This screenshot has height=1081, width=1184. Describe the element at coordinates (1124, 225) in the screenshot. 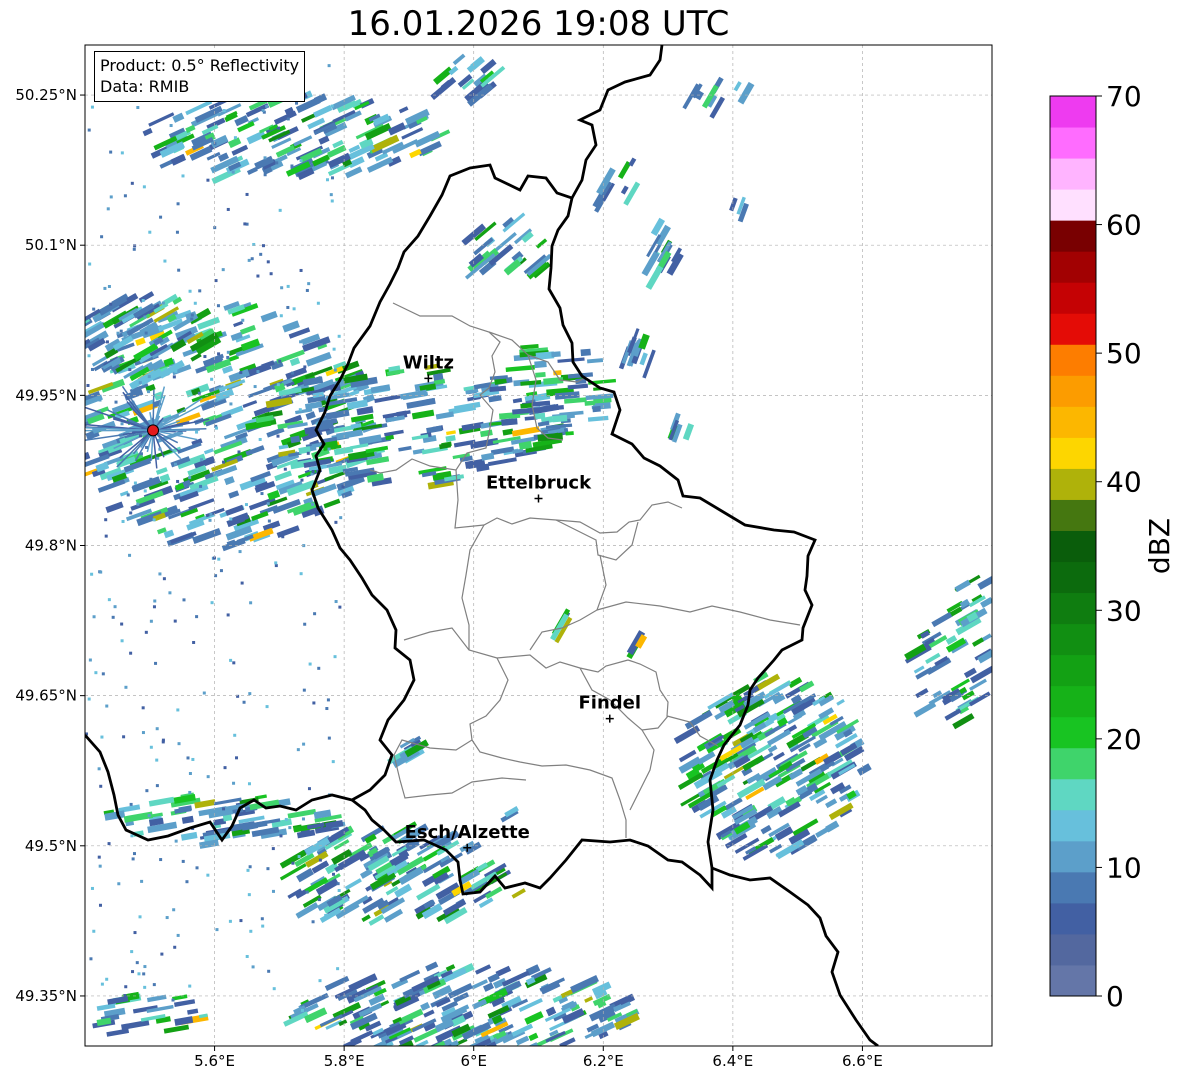

I see `colorbar-tick-label: 60` at that location.